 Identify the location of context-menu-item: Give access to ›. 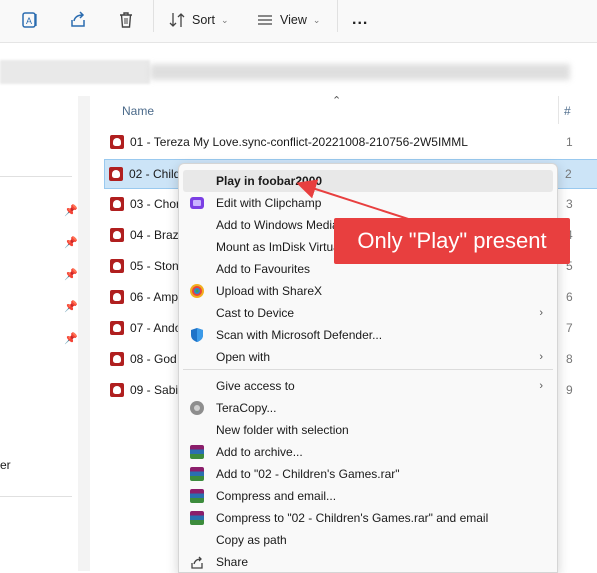
(368, 386).